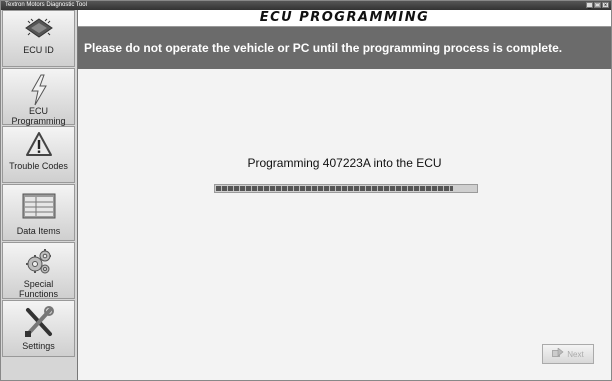  I want to click on title-bar: Textron Motors Diagnostic Tool _ □ ×, so click(306, 5).